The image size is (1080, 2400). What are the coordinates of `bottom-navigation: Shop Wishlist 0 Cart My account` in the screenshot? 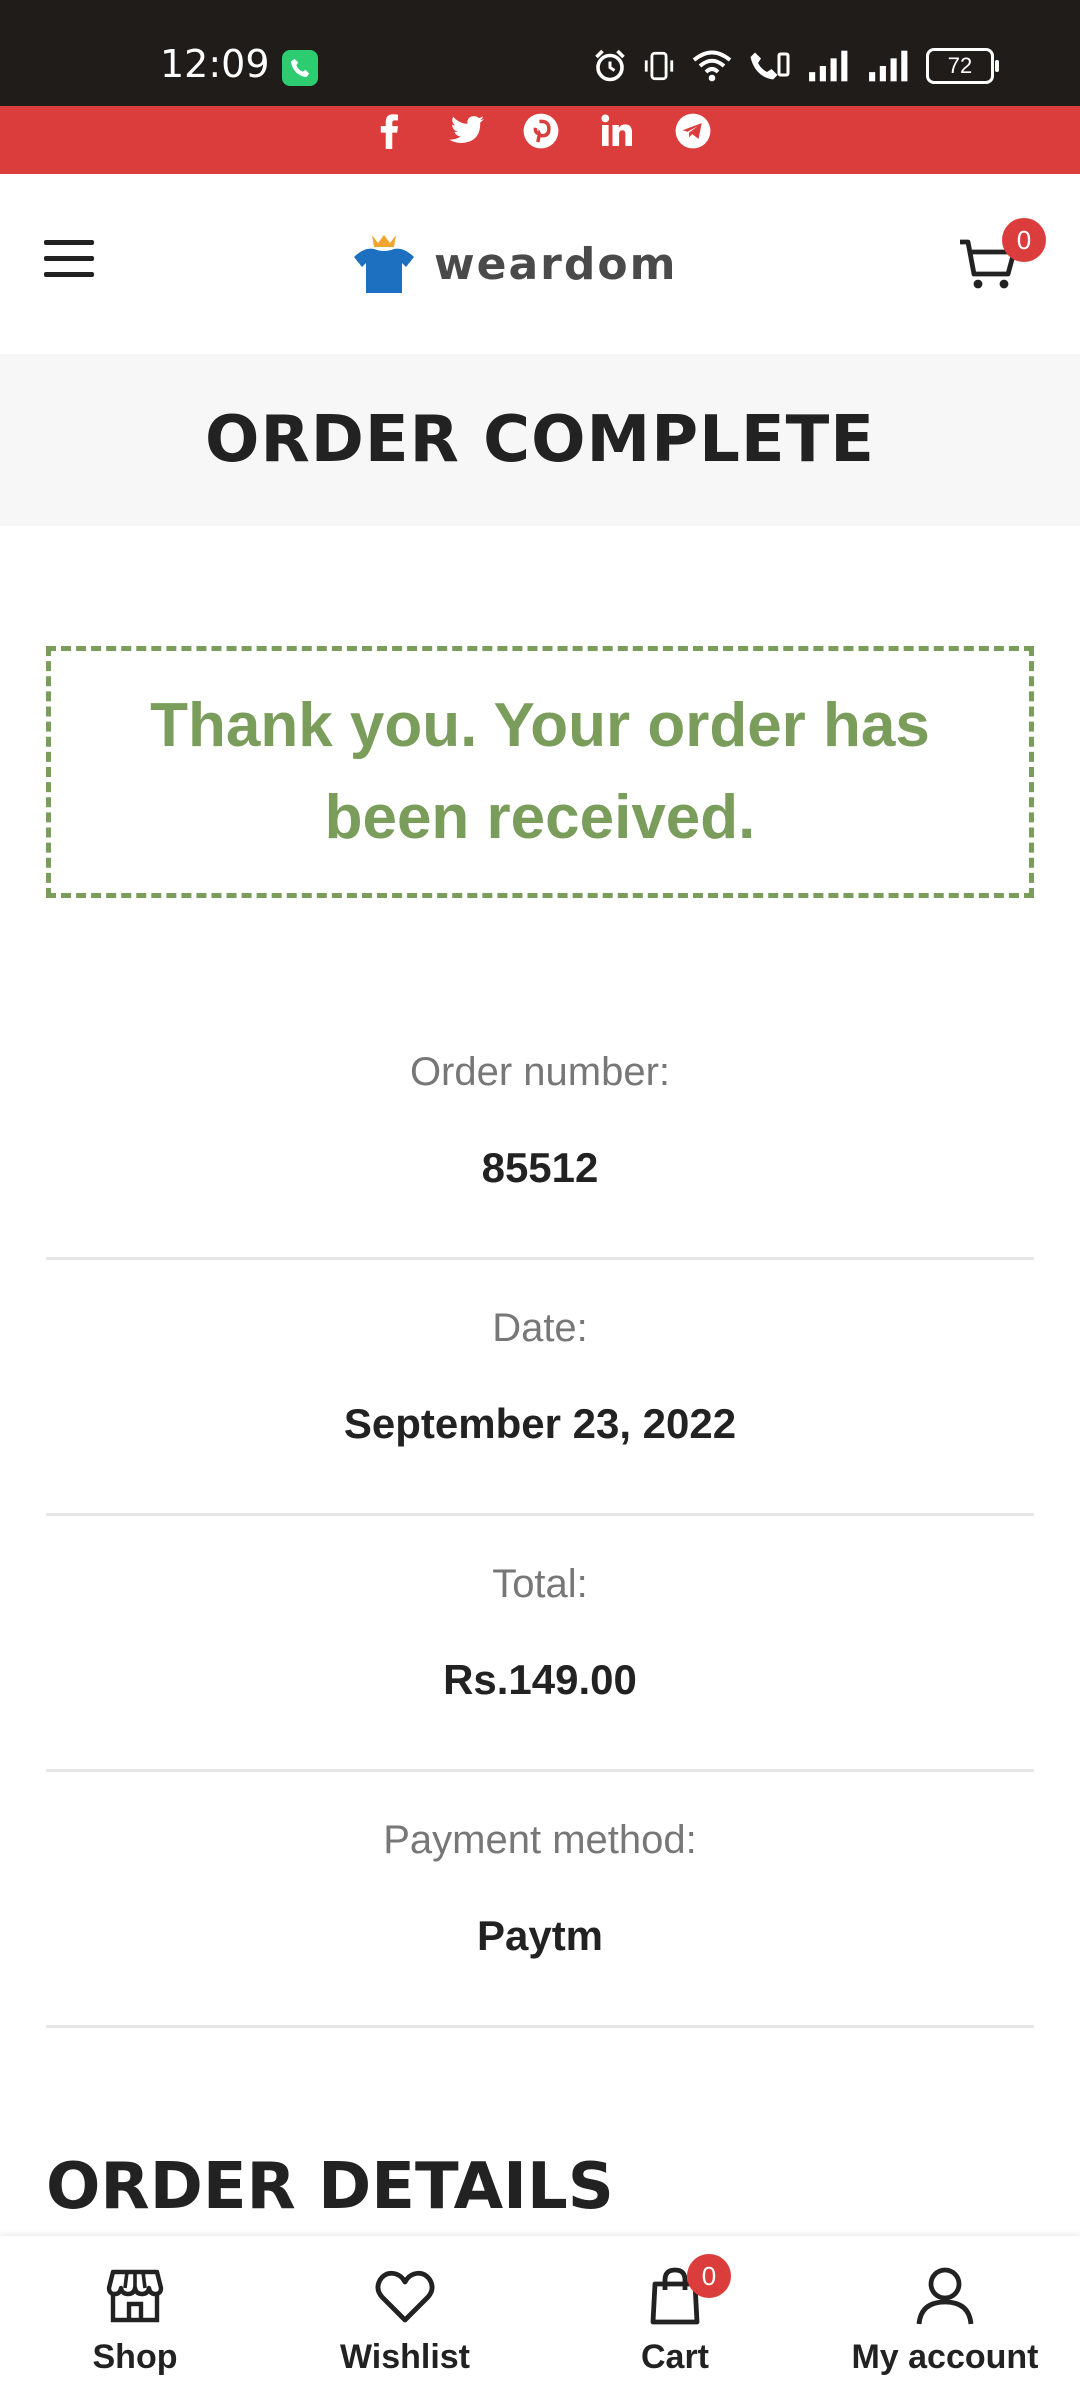 It's located at (540, 2318).